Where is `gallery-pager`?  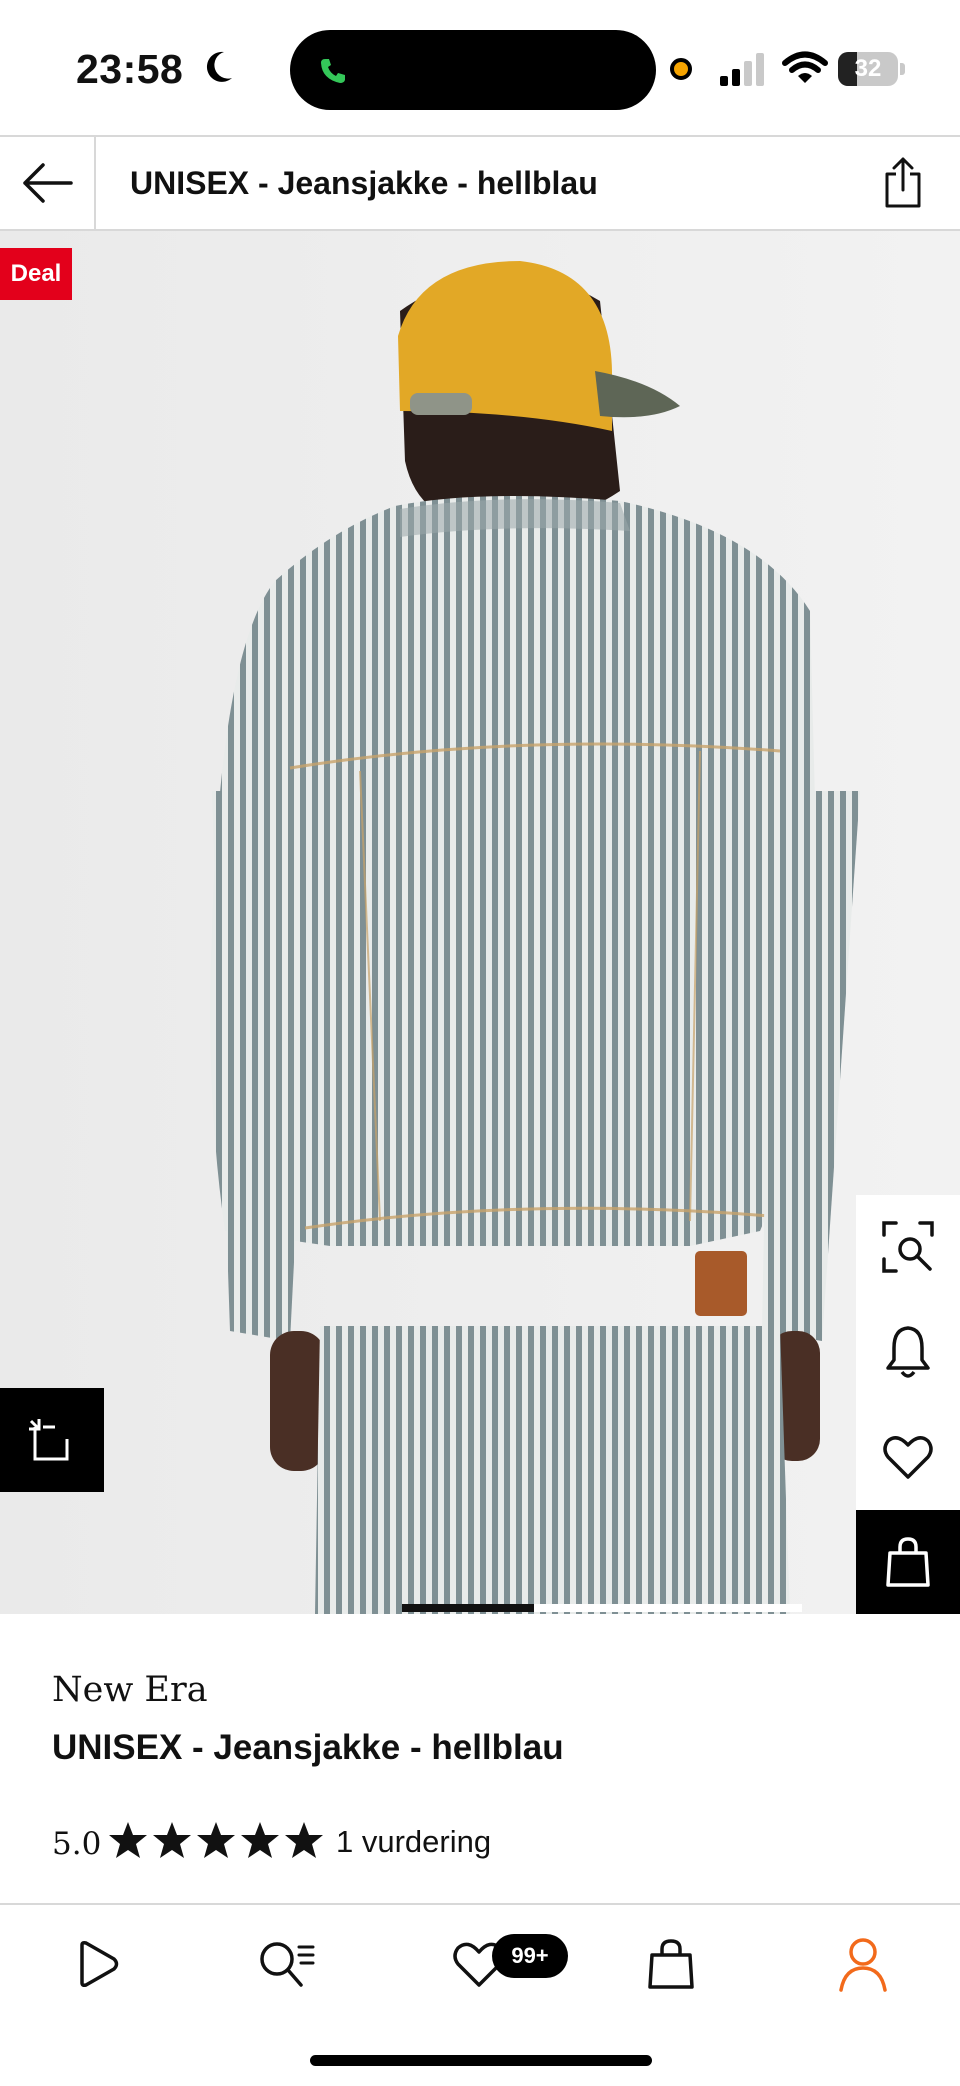 gallery-pager is located at coordinates (602, 1608).